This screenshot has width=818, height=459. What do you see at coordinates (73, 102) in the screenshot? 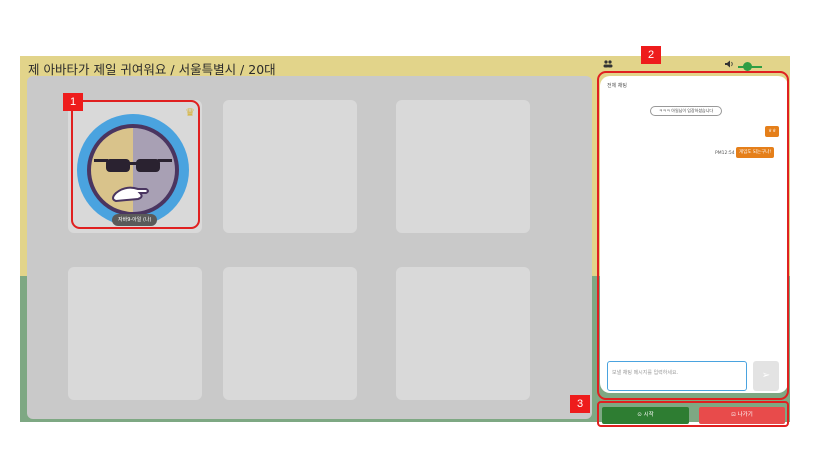
I see `annotation-badge-1: 1` at bounding box center [73, 102].